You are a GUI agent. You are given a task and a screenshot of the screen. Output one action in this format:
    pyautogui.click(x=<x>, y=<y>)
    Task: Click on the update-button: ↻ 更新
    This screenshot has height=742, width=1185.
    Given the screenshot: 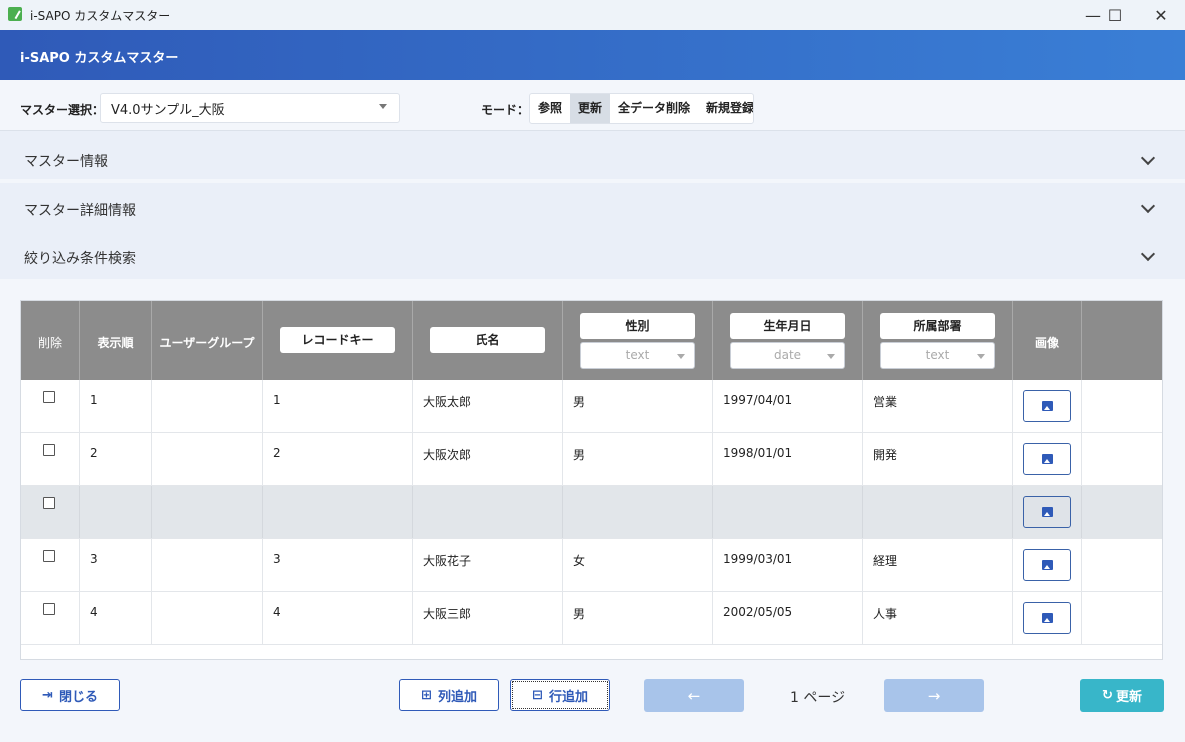 What is the action you would take?
    pyautogui.click(x=1122, y=695)
    